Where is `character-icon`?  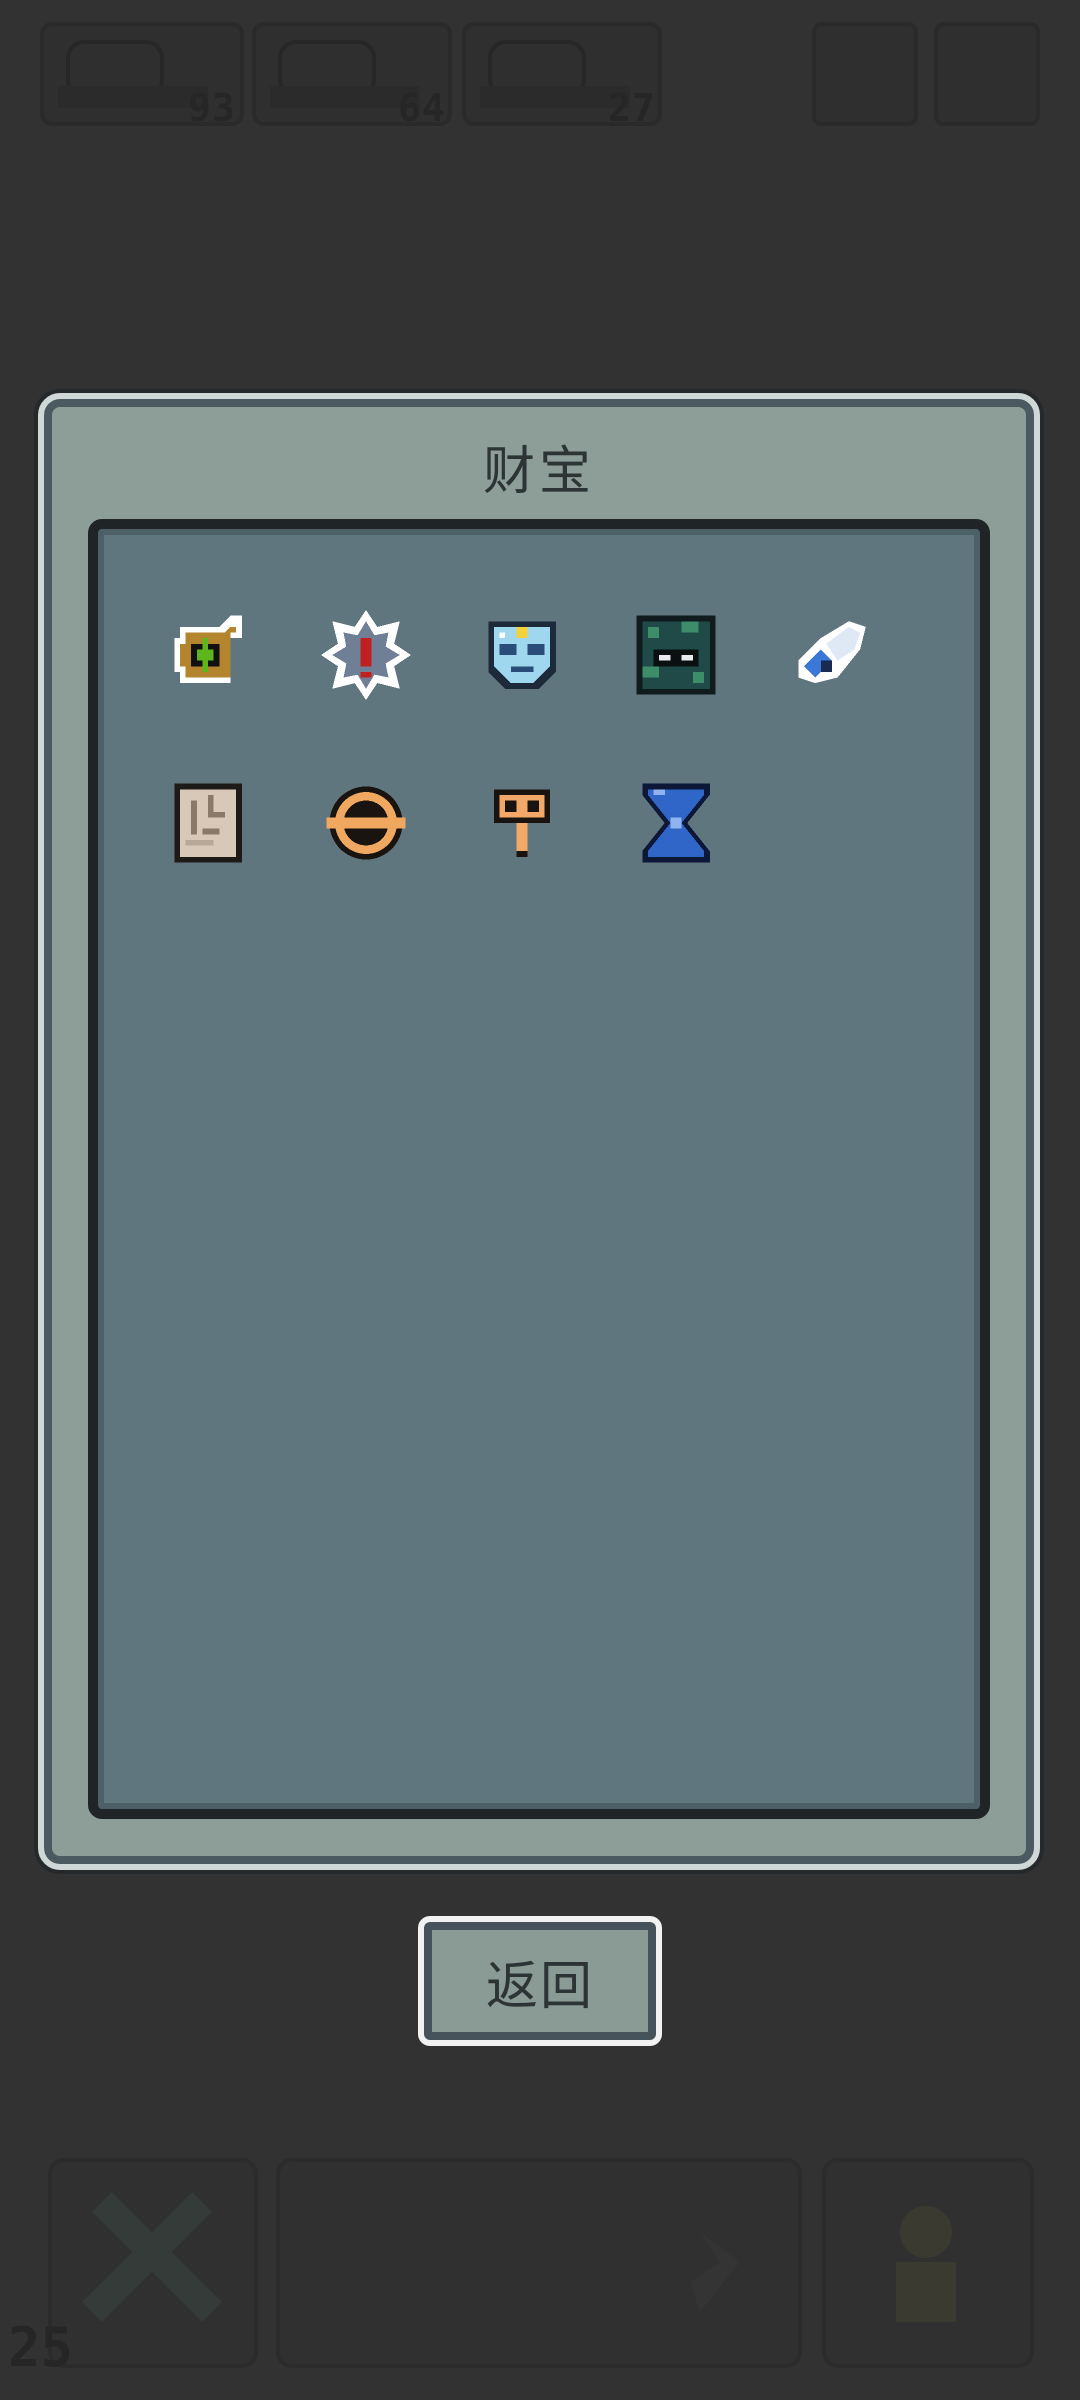 character-icon is located at coordinates (926, 2264).